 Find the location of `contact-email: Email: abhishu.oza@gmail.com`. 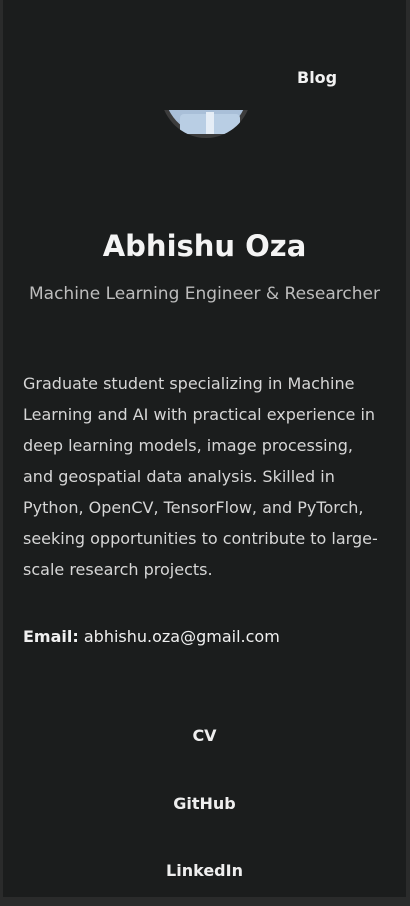

contact-email: Email: abhishu.oza@gmail.com is located at coordinates (208, 637).